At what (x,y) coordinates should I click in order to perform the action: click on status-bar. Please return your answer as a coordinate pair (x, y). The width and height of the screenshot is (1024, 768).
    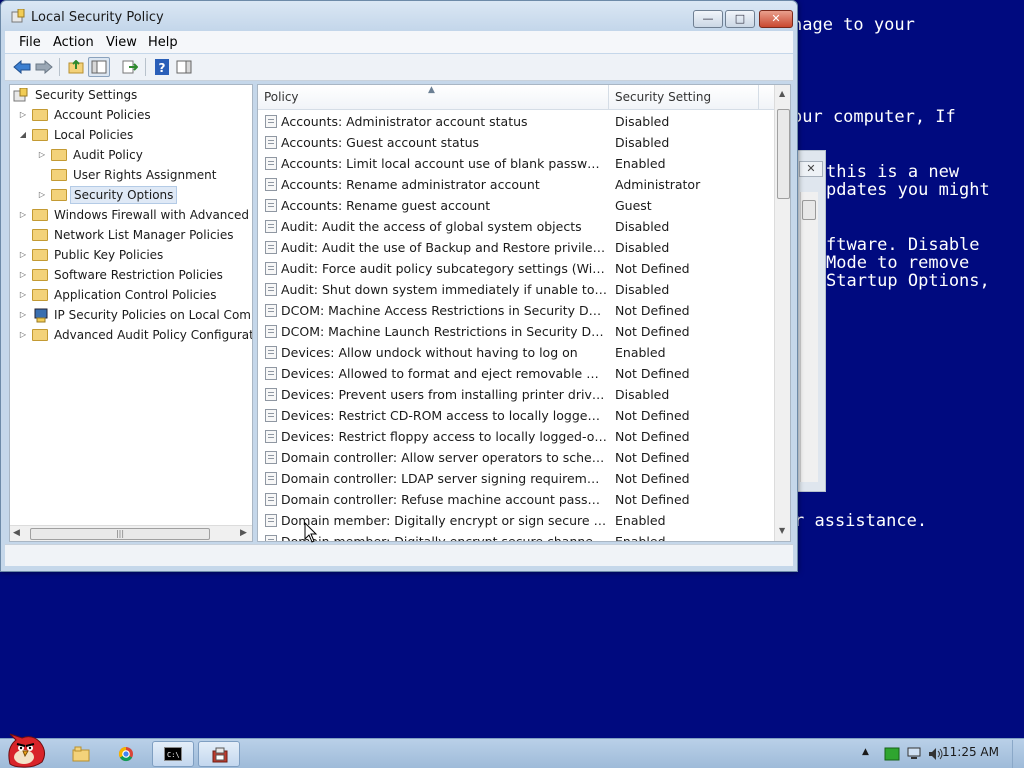
    Looking at the image, I should click on (399, 555).